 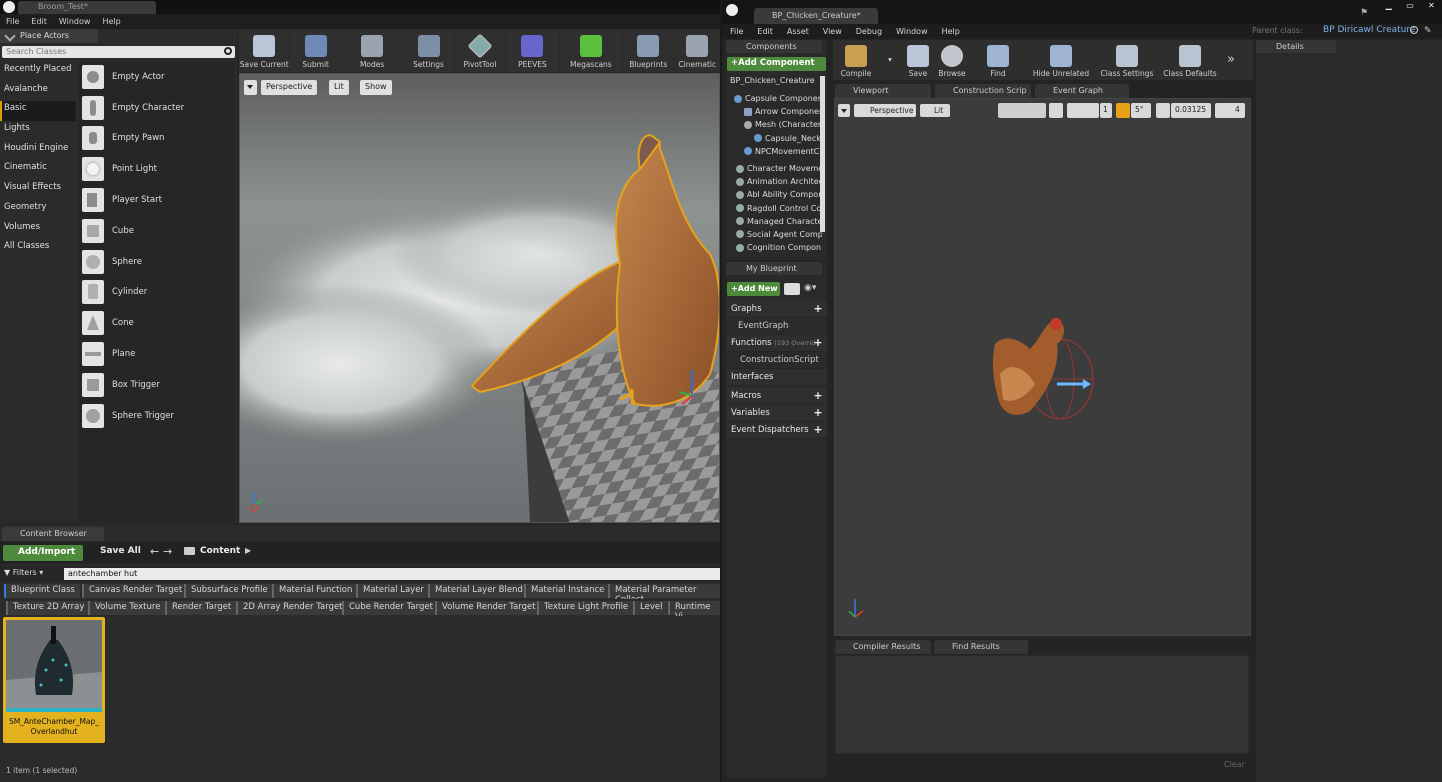 What do you see at coordinates (75, 21) in the screenshot?
I see `menu-window: Window` at bounding box center [75, 21].